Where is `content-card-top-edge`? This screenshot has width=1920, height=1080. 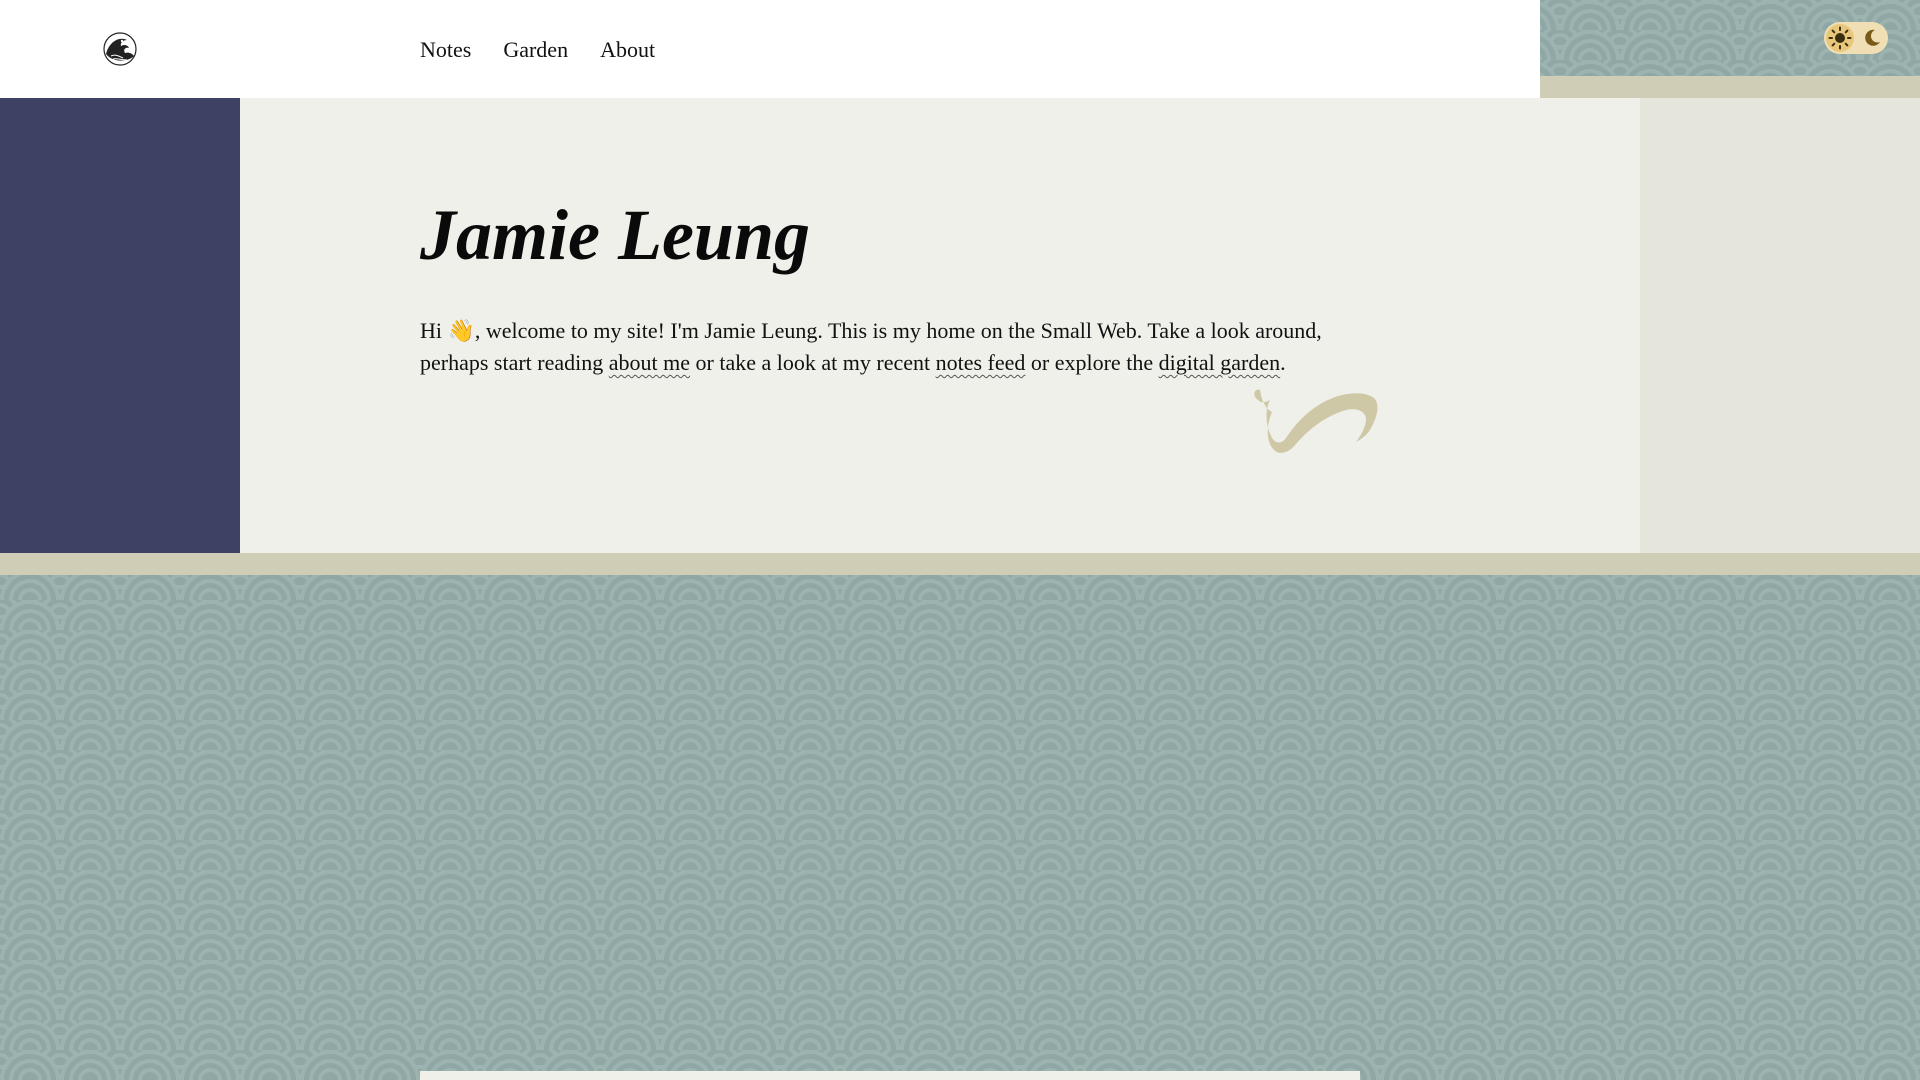 content-card-top-edge is located at coordinates (890, 1075).